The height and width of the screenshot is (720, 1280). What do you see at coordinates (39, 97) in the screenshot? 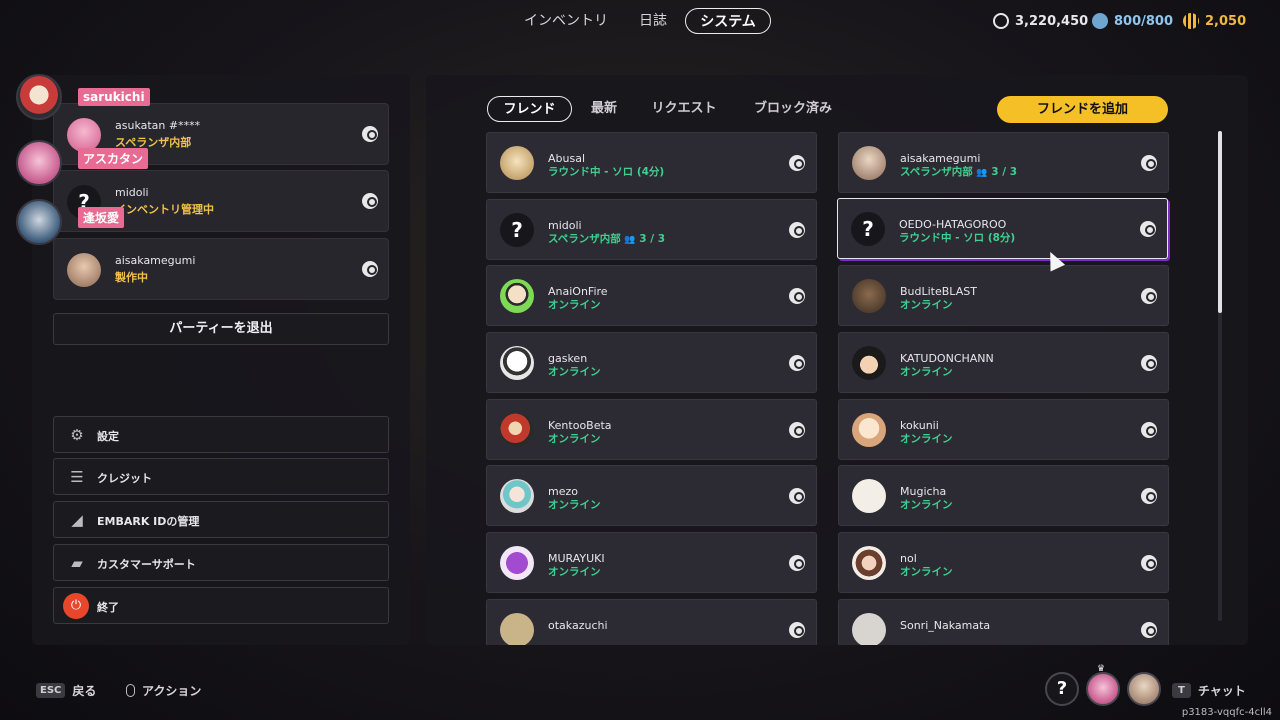
I see `party-avatar-sarukichi` at bounding box center [39, 97].